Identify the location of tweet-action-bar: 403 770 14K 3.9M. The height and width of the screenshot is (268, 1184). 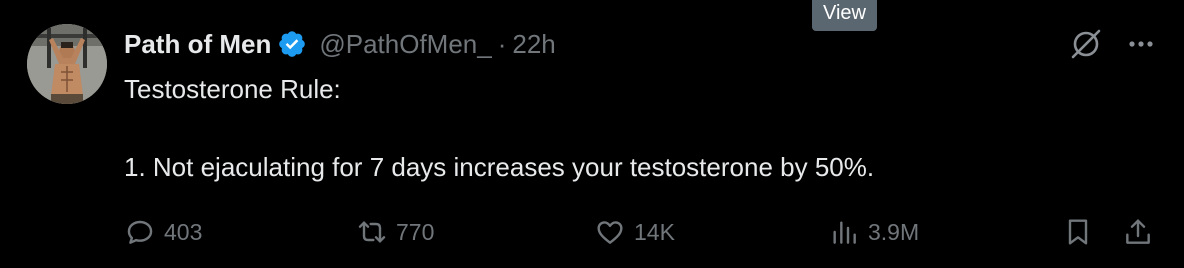
(644, 232).